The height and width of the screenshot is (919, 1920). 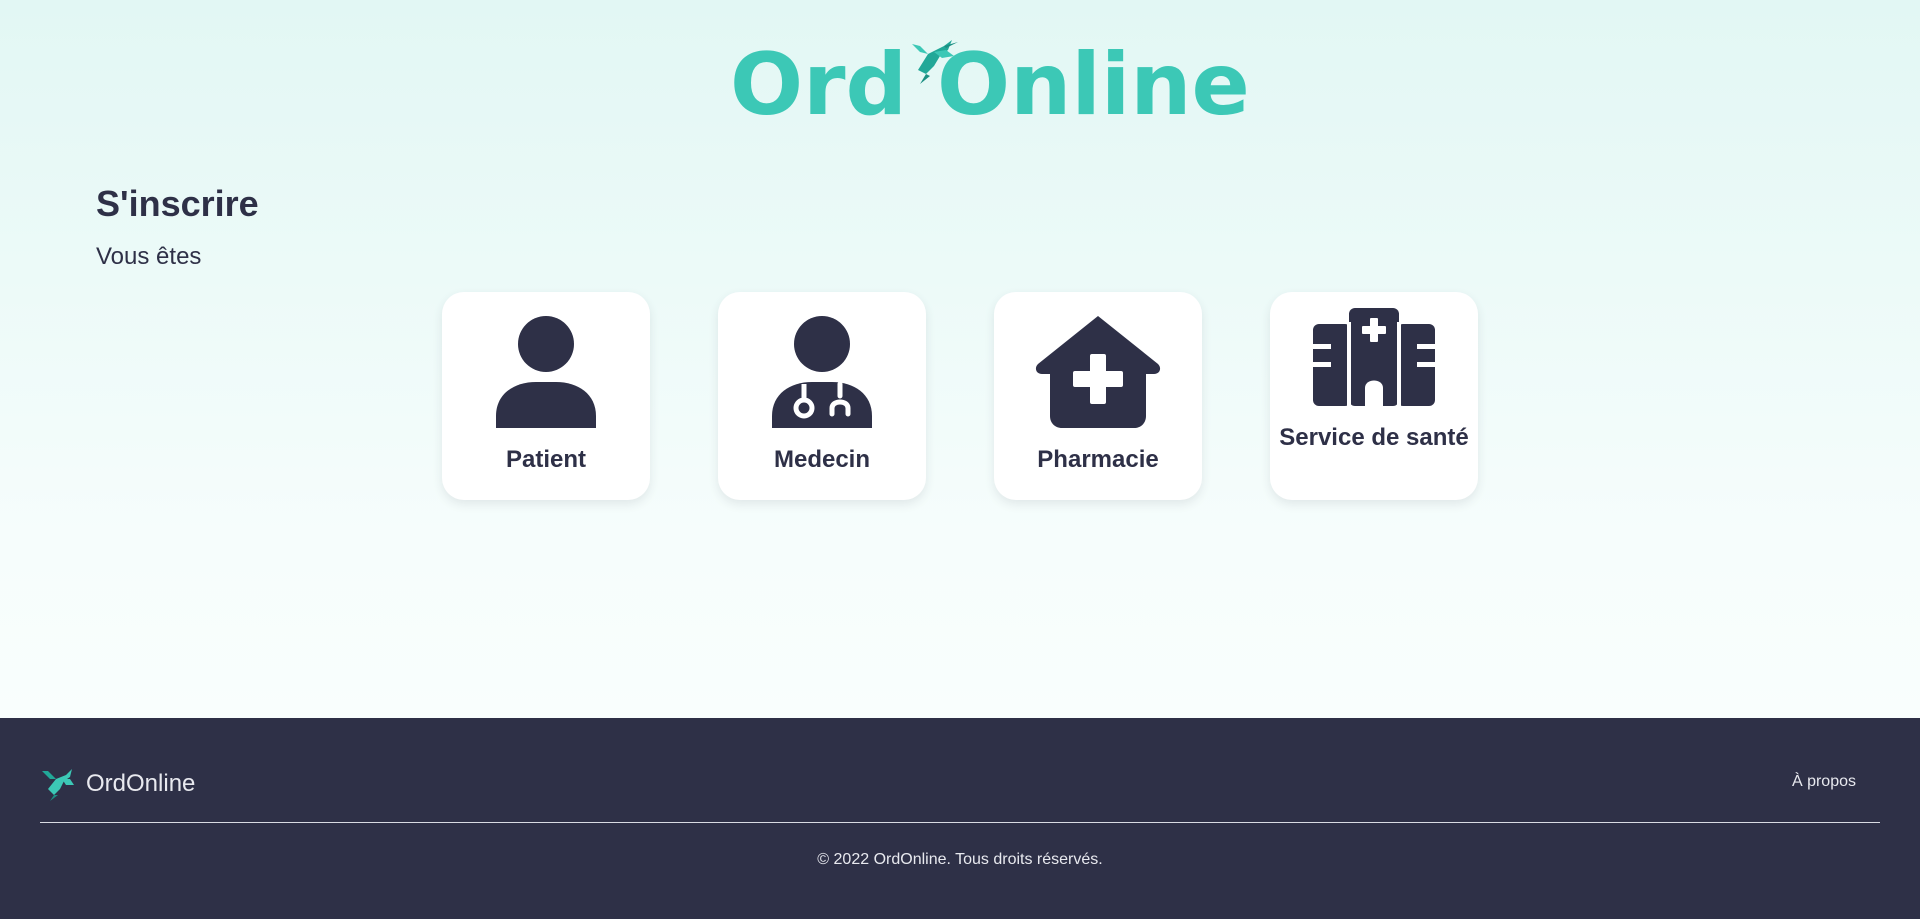 What do you see at coordinates (1374, 357) in the screenshot?
I see `hospital-icon` at bounding box center [1374, 357].